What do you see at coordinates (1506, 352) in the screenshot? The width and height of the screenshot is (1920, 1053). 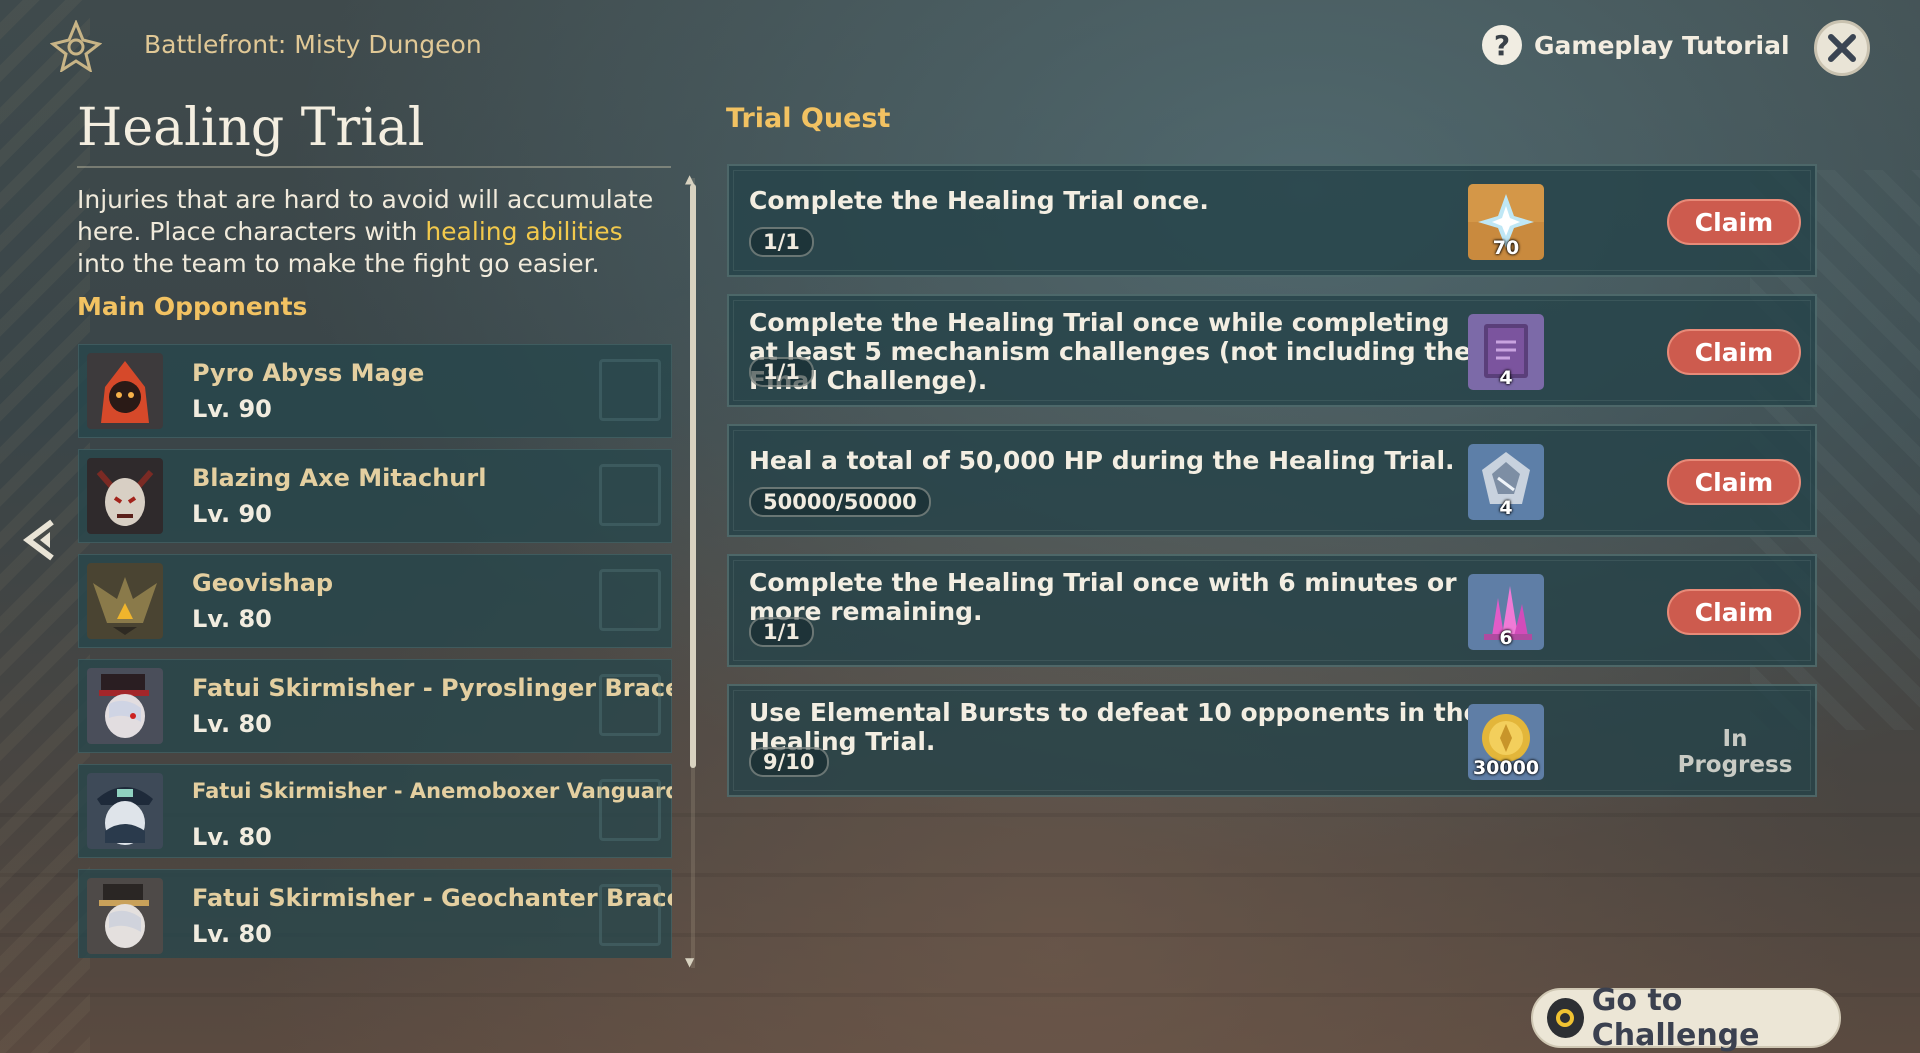 I see `heros-wit-book-icon: 4` at bounding box center [1506, 352].